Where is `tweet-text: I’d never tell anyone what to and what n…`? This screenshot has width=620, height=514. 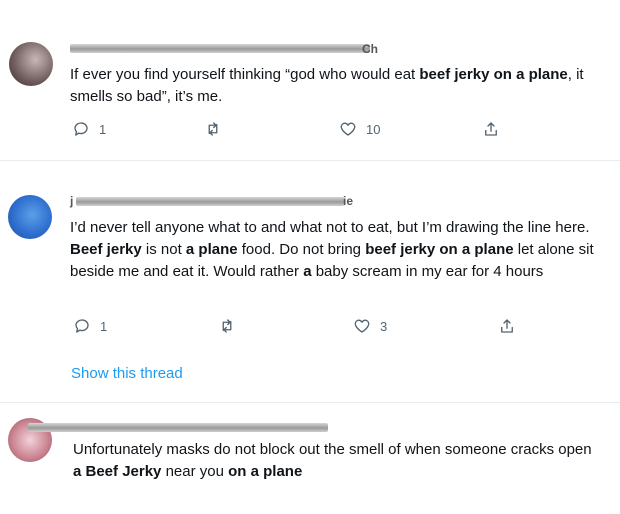 tweet-text: I’d never tell anyone what to and what n… is located at coordinates (338, 250).